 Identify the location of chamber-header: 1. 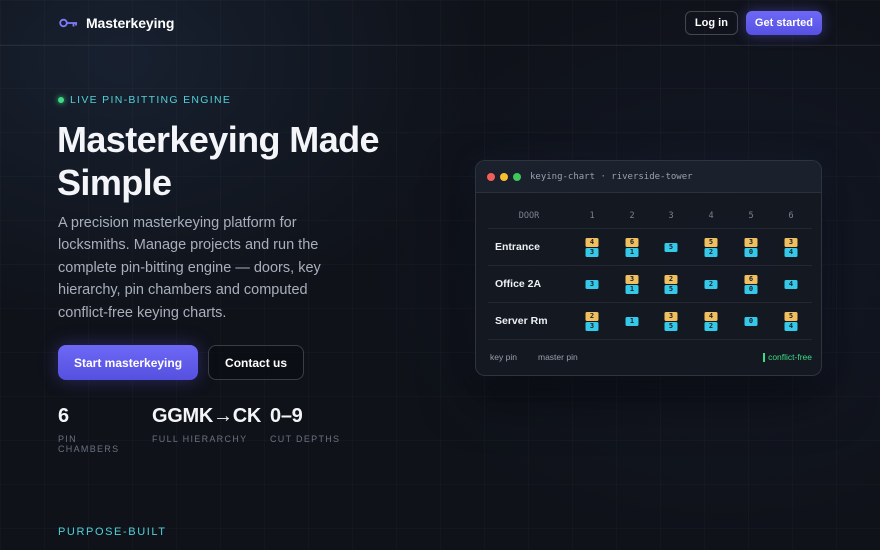
(592, 216).